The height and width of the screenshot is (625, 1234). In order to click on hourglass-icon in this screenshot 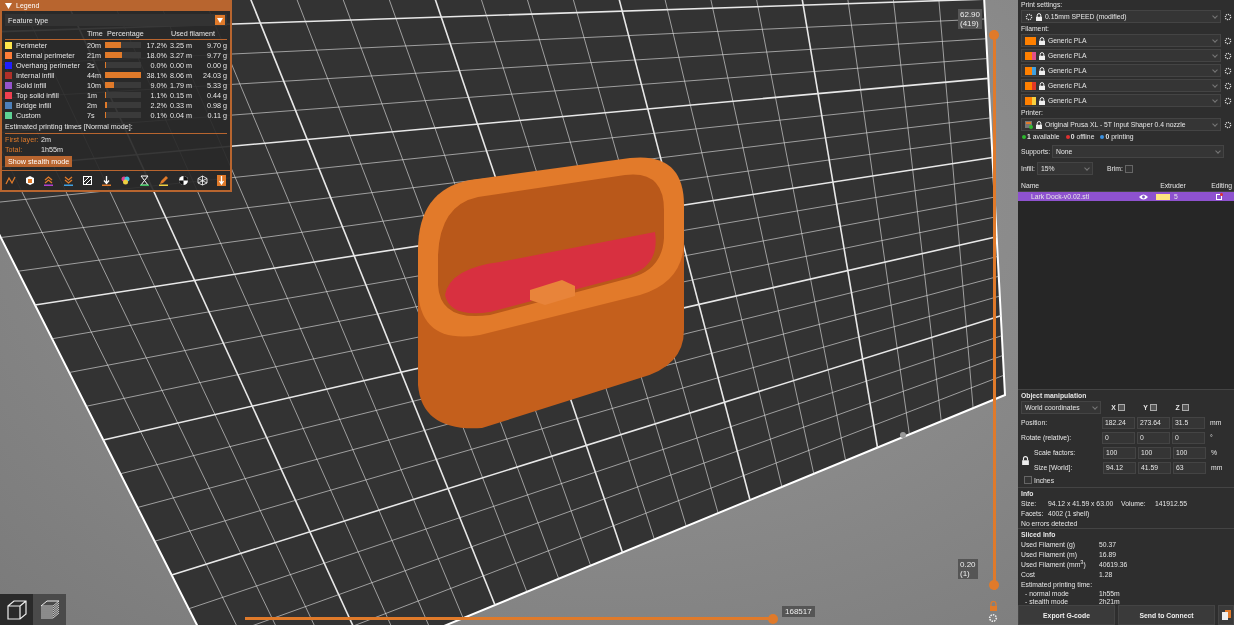, I will do `click(145, 180)`.